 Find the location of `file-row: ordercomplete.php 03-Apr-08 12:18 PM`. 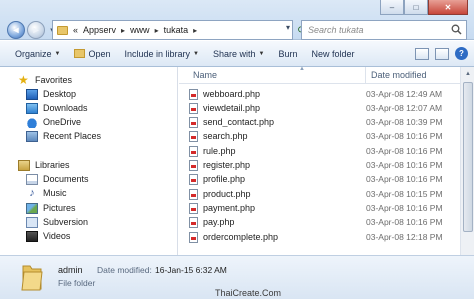

file-row: ordercomplete.php 03-Apr-08 12:18 PM is located at coordinates (321, 237).